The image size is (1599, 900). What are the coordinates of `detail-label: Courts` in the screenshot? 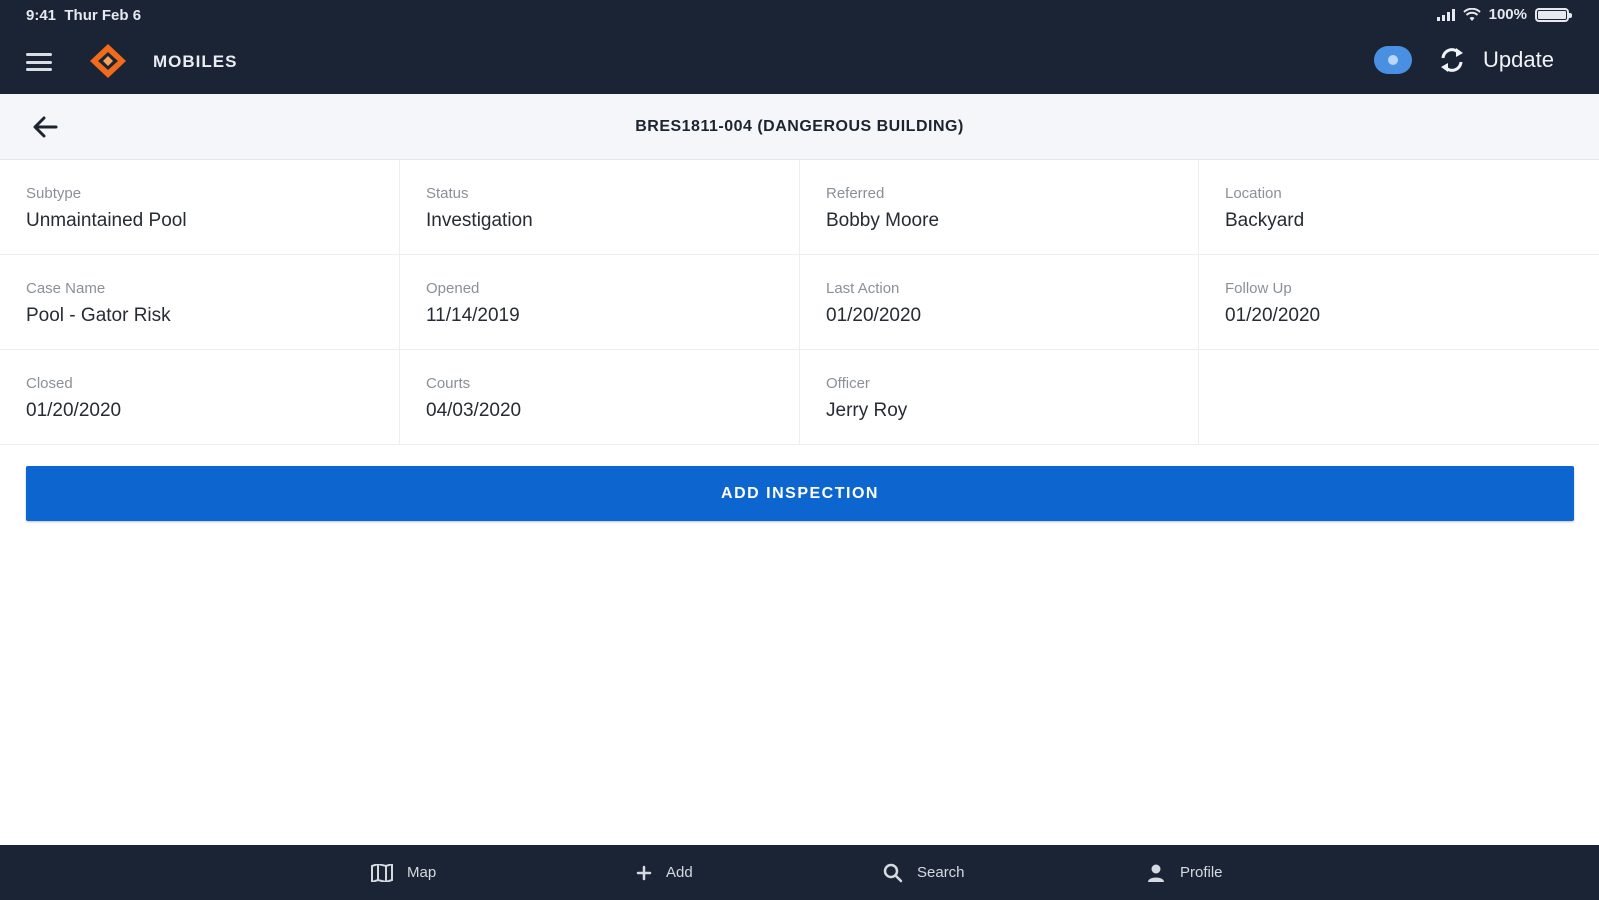 It's located at (448, 383).